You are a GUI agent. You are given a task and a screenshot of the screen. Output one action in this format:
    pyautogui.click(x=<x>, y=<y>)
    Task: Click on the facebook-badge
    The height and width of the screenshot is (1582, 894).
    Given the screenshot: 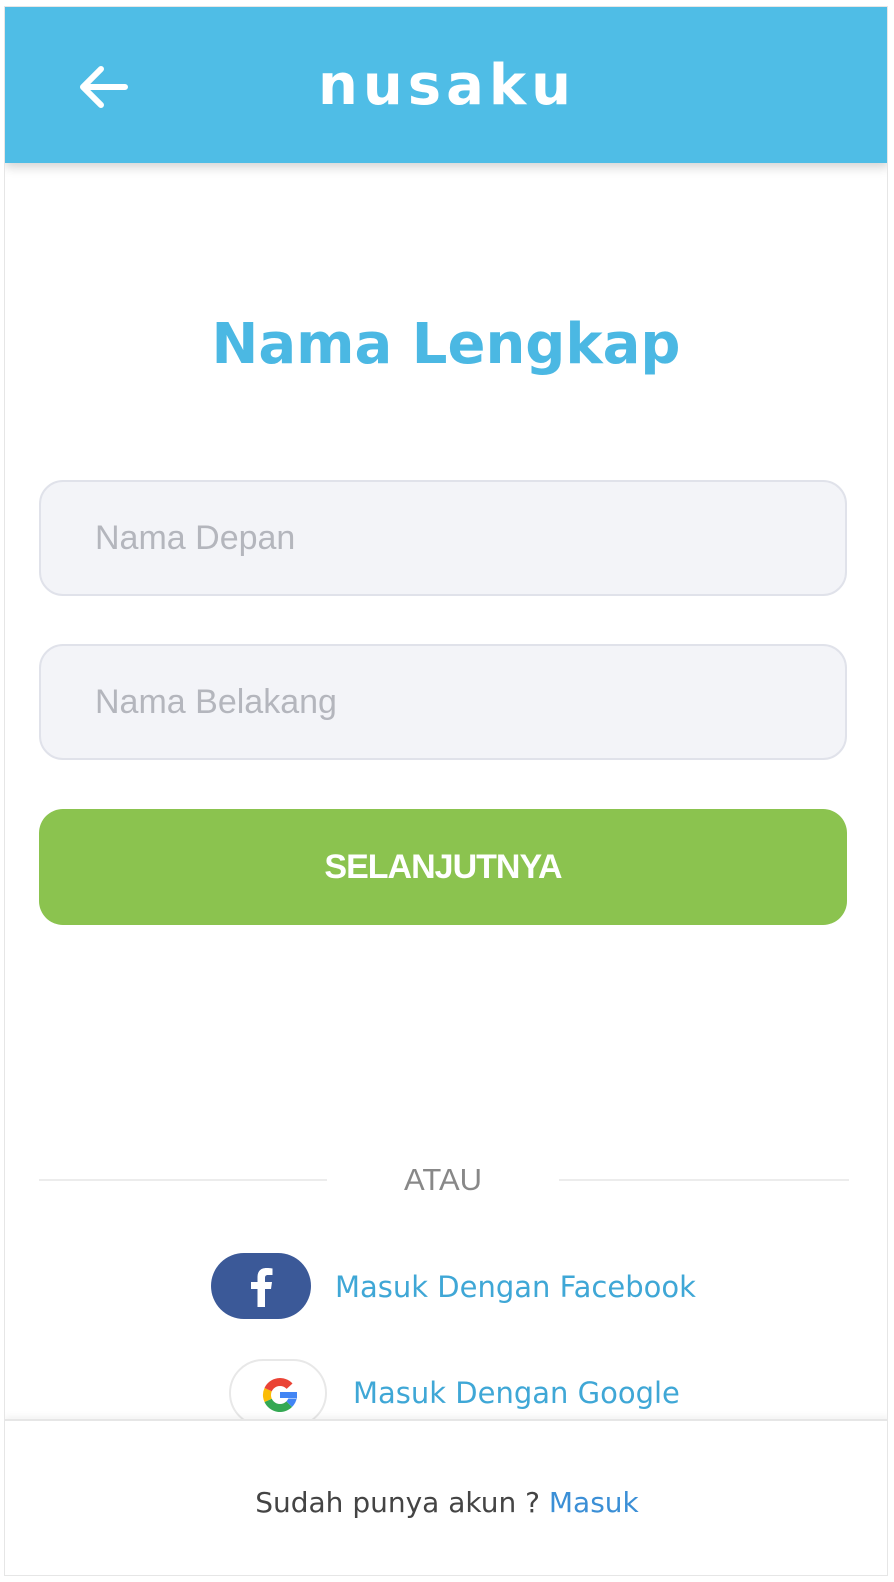 What is the action you would take?
    pyautogui.click(x=261, y=1286)
    